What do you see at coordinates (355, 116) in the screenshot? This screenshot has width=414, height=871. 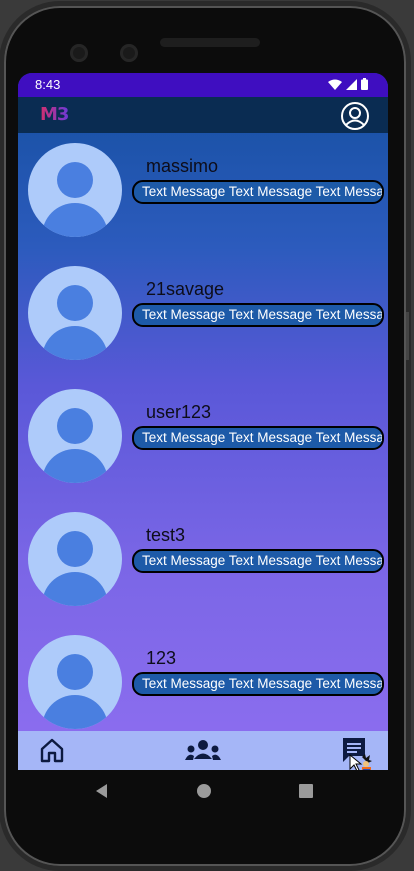 I see `account-circle-icon` at bounding box center [355, 116].